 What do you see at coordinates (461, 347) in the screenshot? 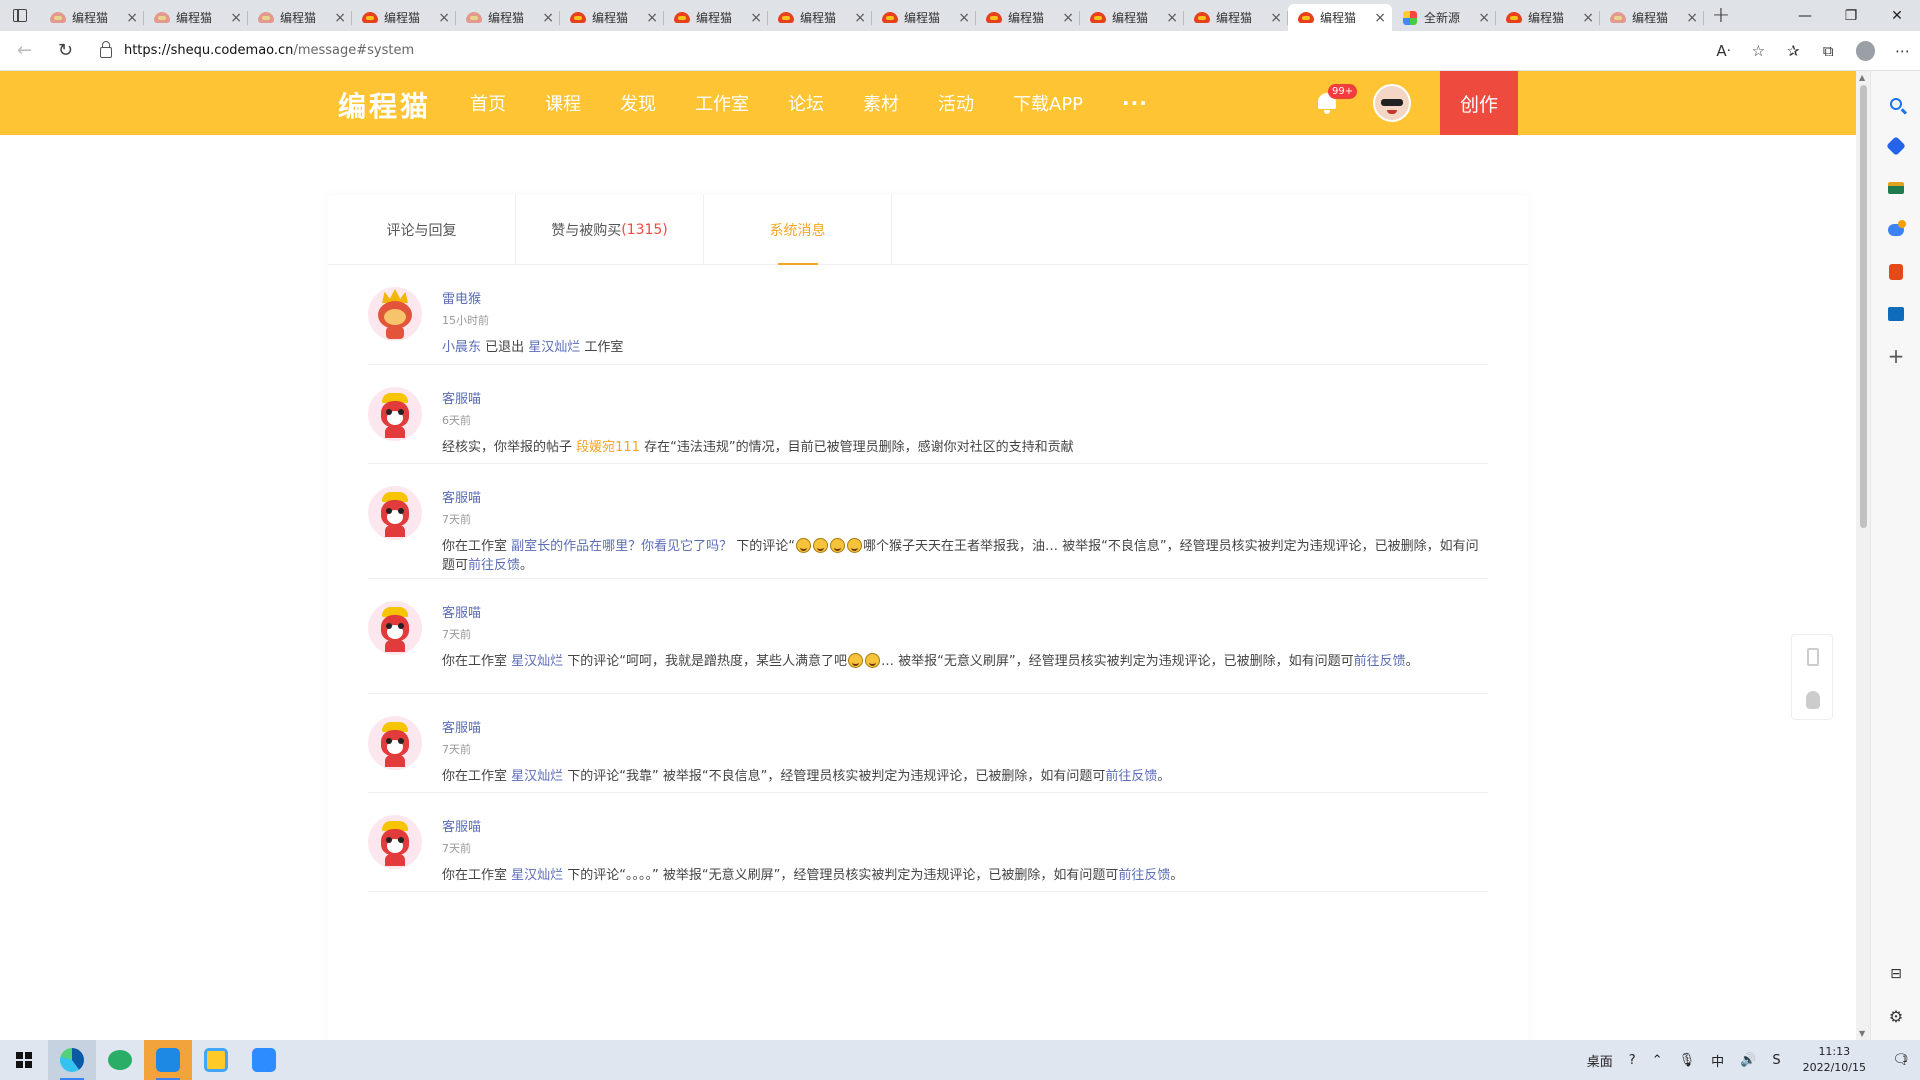
I see `message-link: 小晨东` at bounding box center [461, 347].